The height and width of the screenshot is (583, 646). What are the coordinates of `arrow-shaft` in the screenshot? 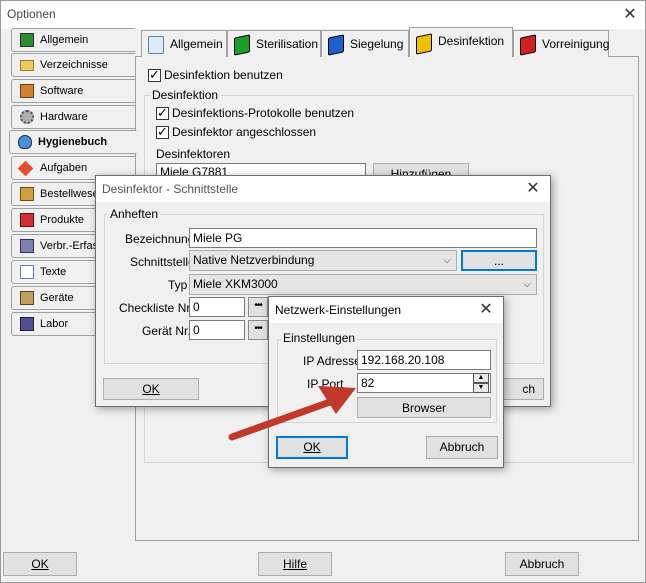 It's located at (281, 419).